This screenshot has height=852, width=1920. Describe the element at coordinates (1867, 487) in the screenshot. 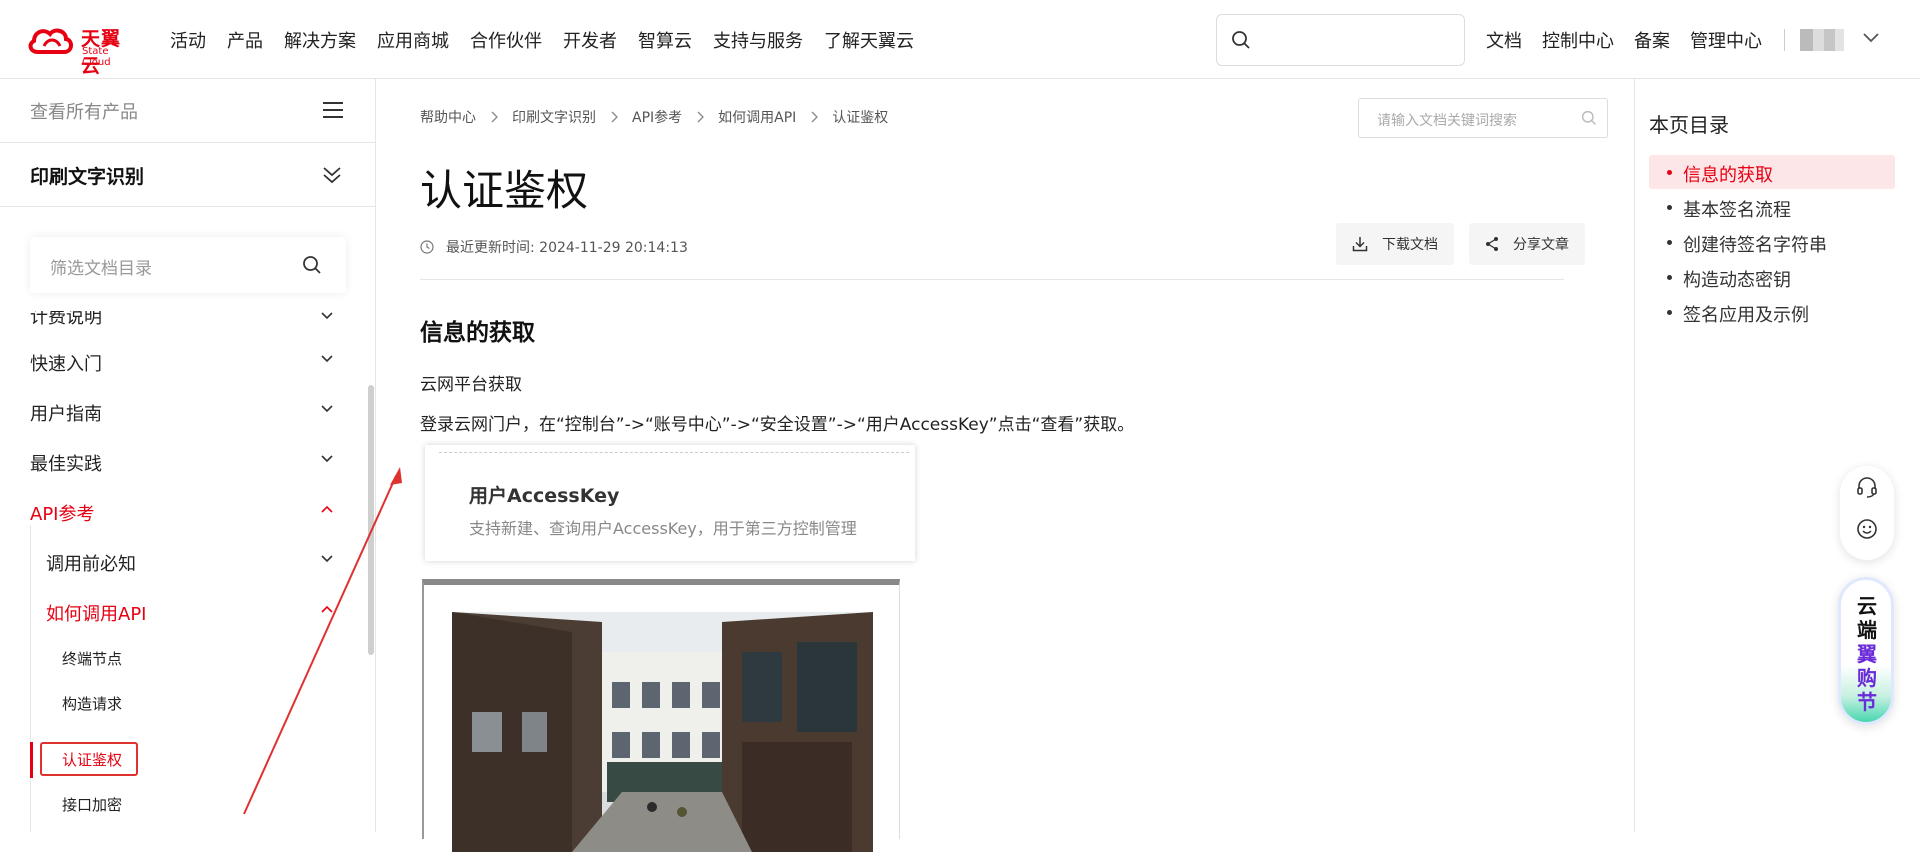

I see `headset-icon` at that location.